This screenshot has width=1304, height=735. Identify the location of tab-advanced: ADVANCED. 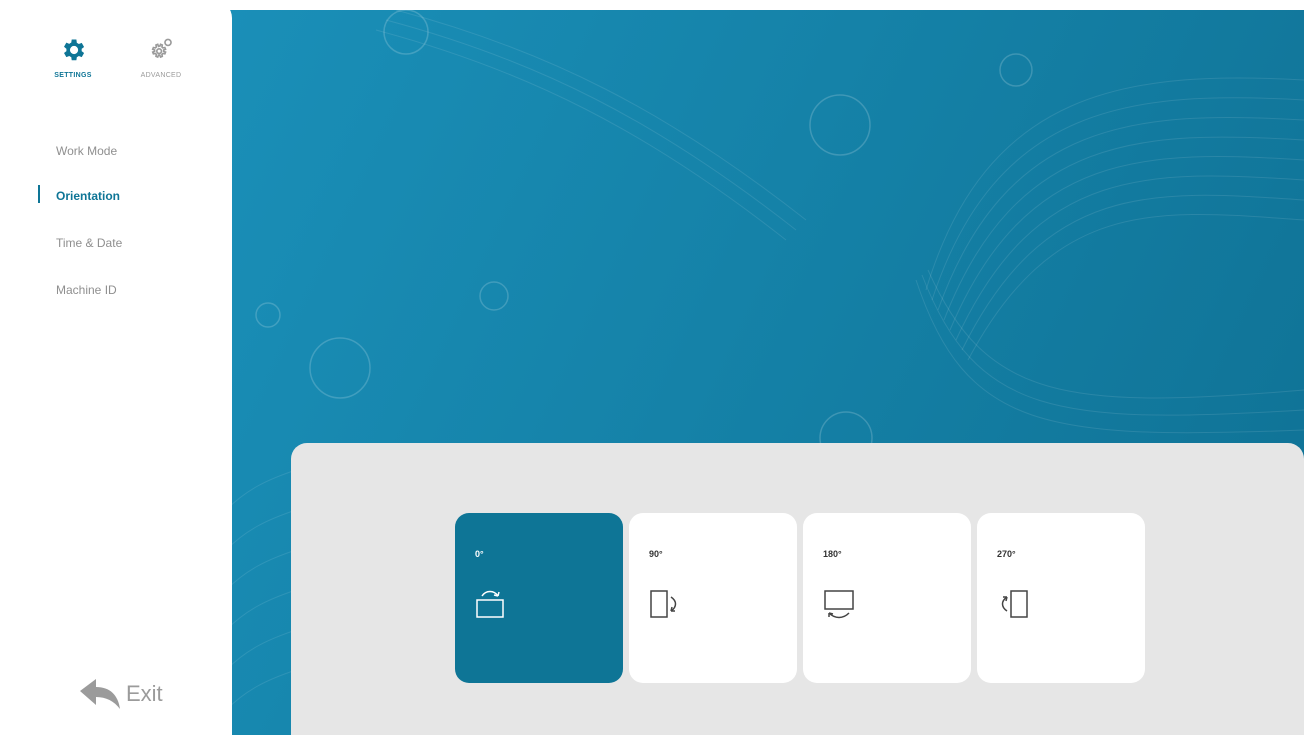
(161, 66).